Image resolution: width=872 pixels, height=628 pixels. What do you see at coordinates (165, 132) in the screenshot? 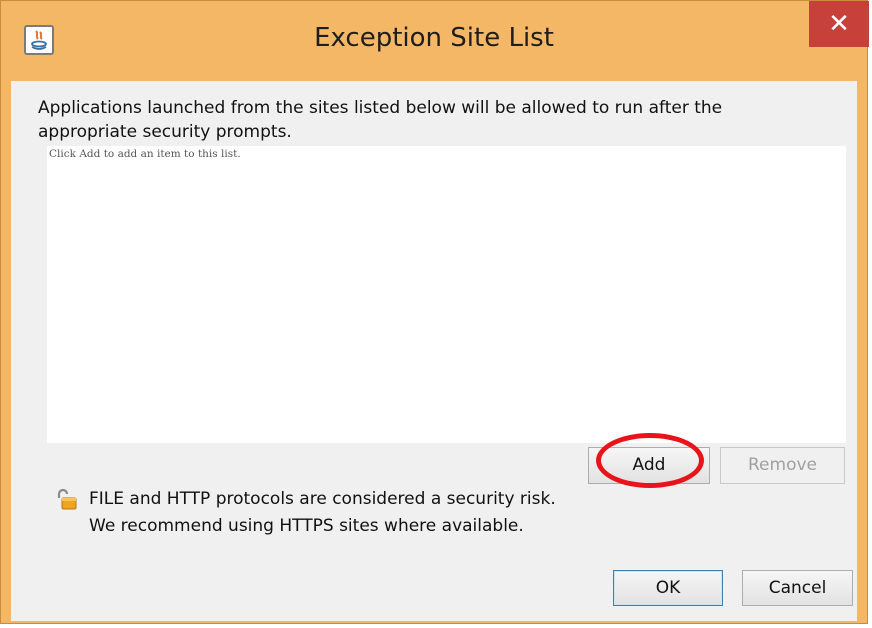
I see `intro-line-2: appropriate security prompts.` at bounding box center [165, 132].